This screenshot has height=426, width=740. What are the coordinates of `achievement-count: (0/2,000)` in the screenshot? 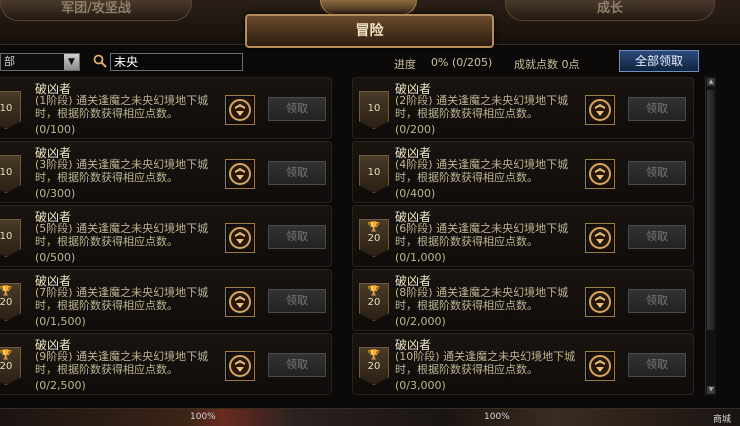 It's located at (420, 321).